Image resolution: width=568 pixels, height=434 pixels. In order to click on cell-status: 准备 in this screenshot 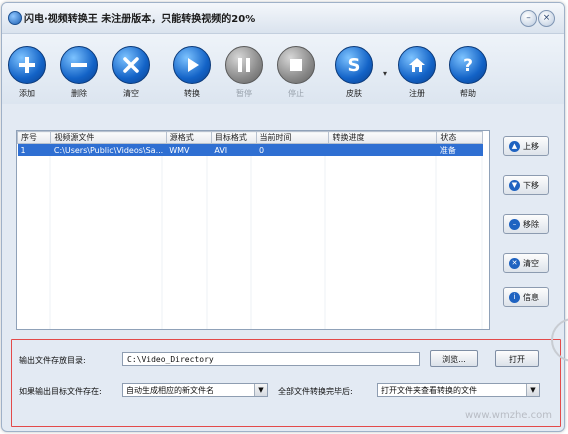, I will do `click(459, 149)`.